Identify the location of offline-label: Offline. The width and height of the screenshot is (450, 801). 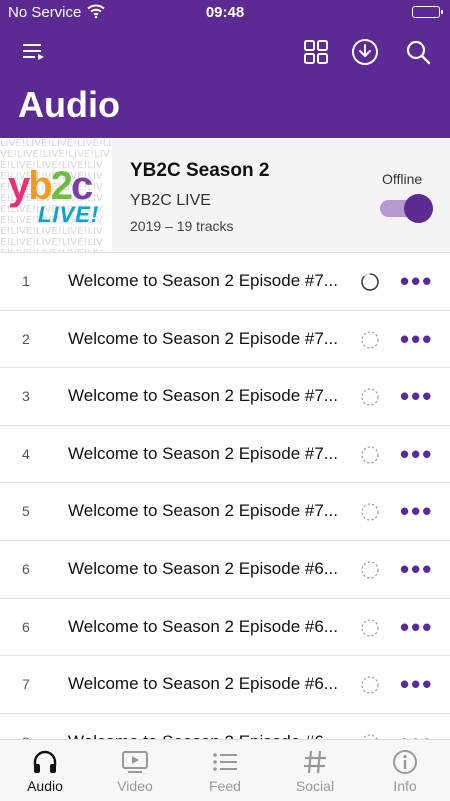
(402, 179).